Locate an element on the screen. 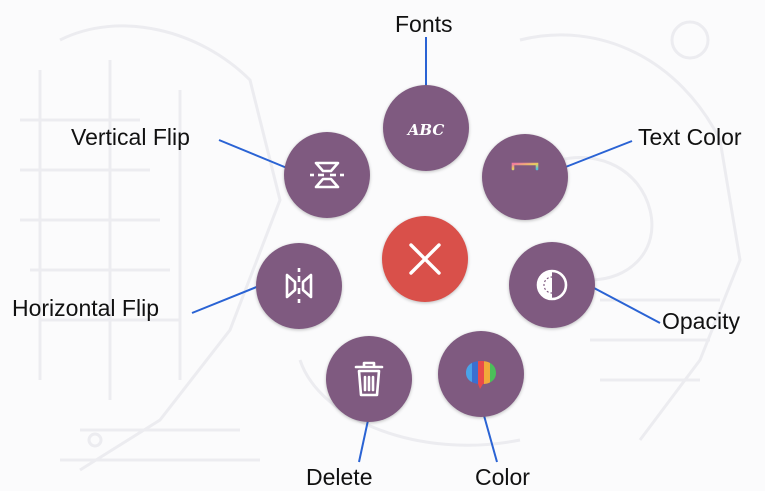 The height and width of the screenshot is (491, 765). text-color-label: Text Color is located at coordinates (690, 137).